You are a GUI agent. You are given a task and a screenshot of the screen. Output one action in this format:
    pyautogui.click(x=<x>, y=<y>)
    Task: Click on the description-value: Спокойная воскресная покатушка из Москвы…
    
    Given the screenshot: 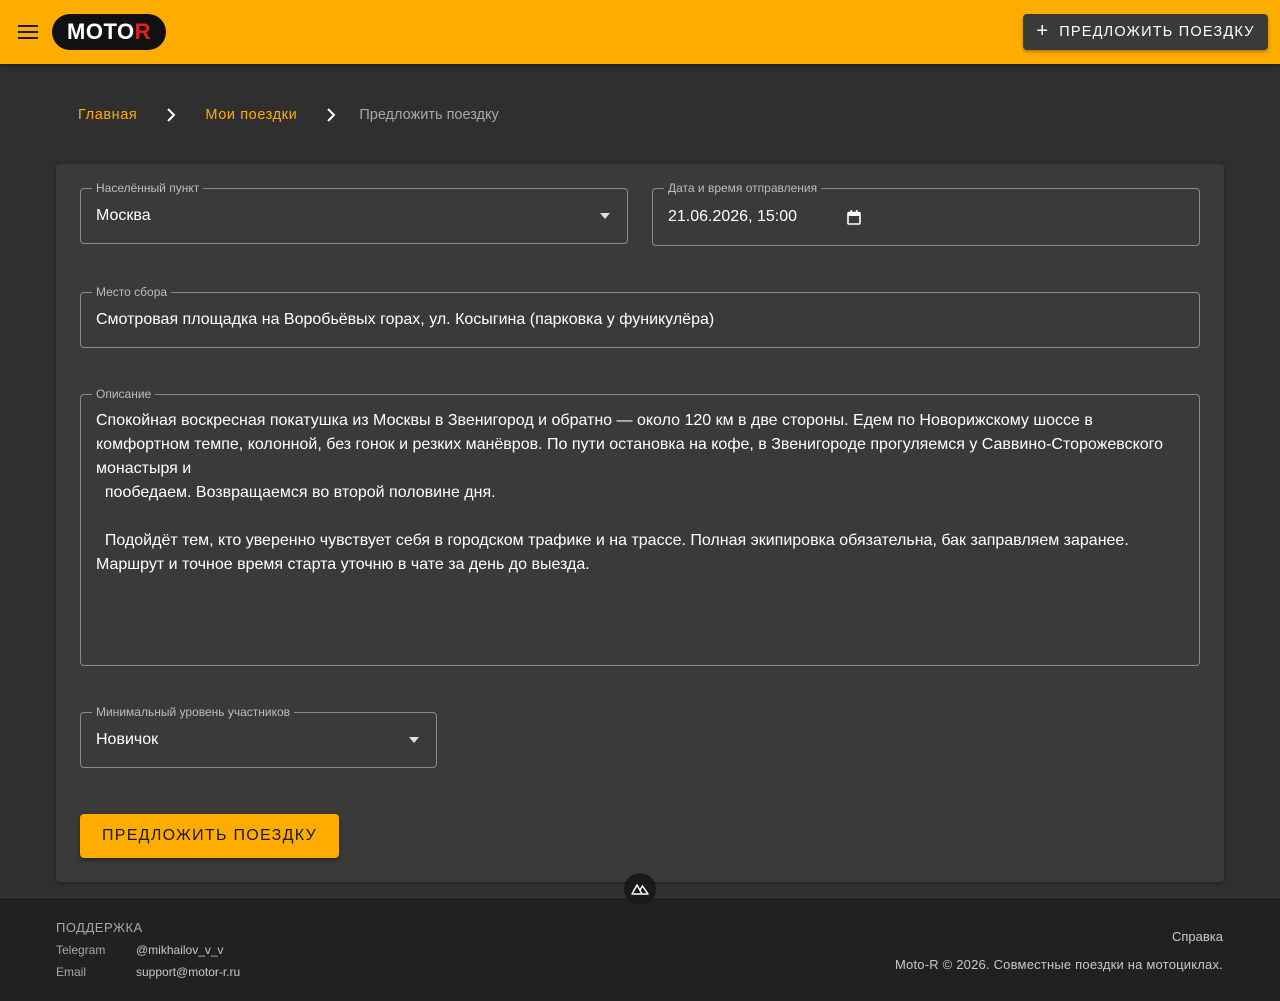 What is the action you would take?
    pyautogui.click(x=630, y=492)
    